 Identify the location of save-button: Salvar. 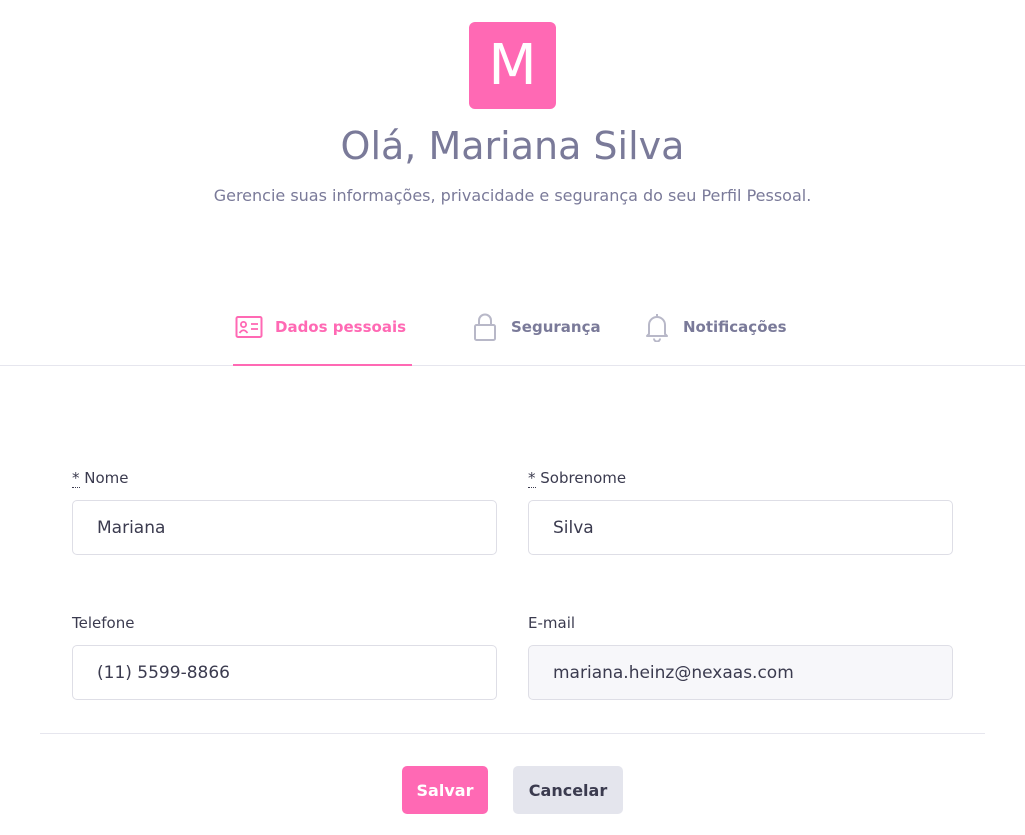
(445, 790).